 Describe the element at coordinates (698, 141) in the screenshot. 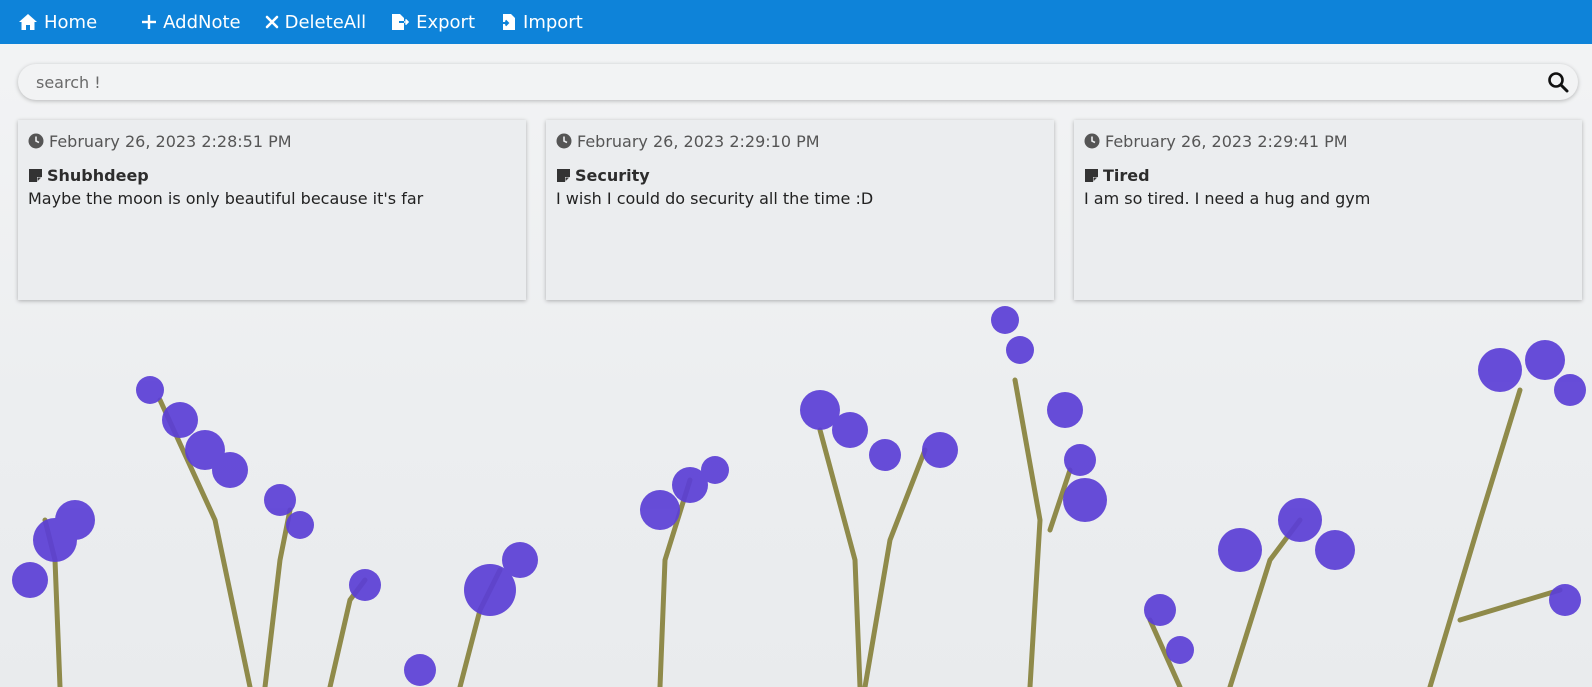

I see `note-date-text: February 26, 2023 2:29:10 PM` at that location.